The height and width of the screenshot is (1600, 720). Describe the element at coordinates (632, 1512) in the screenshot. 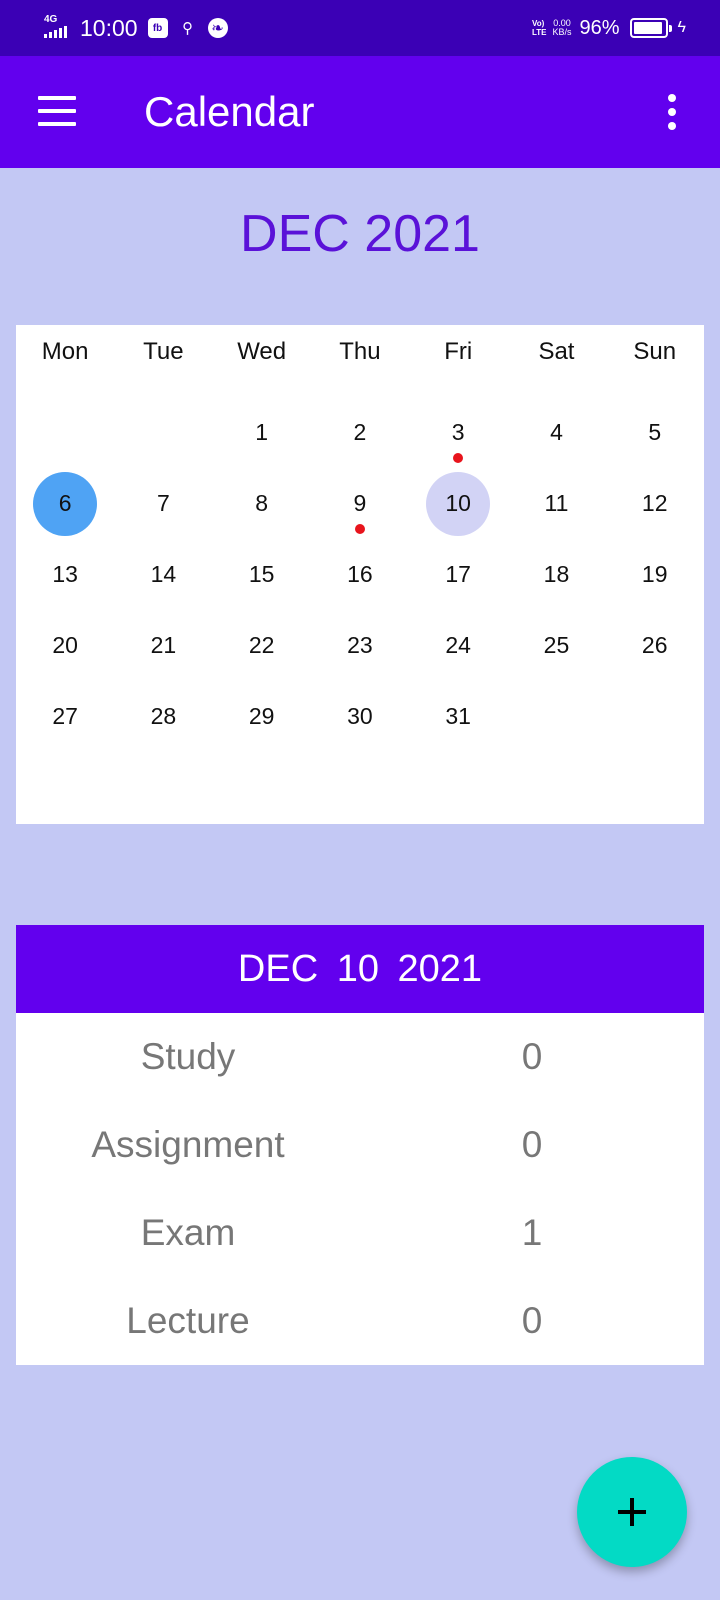

I see `add-event-button` at that location.